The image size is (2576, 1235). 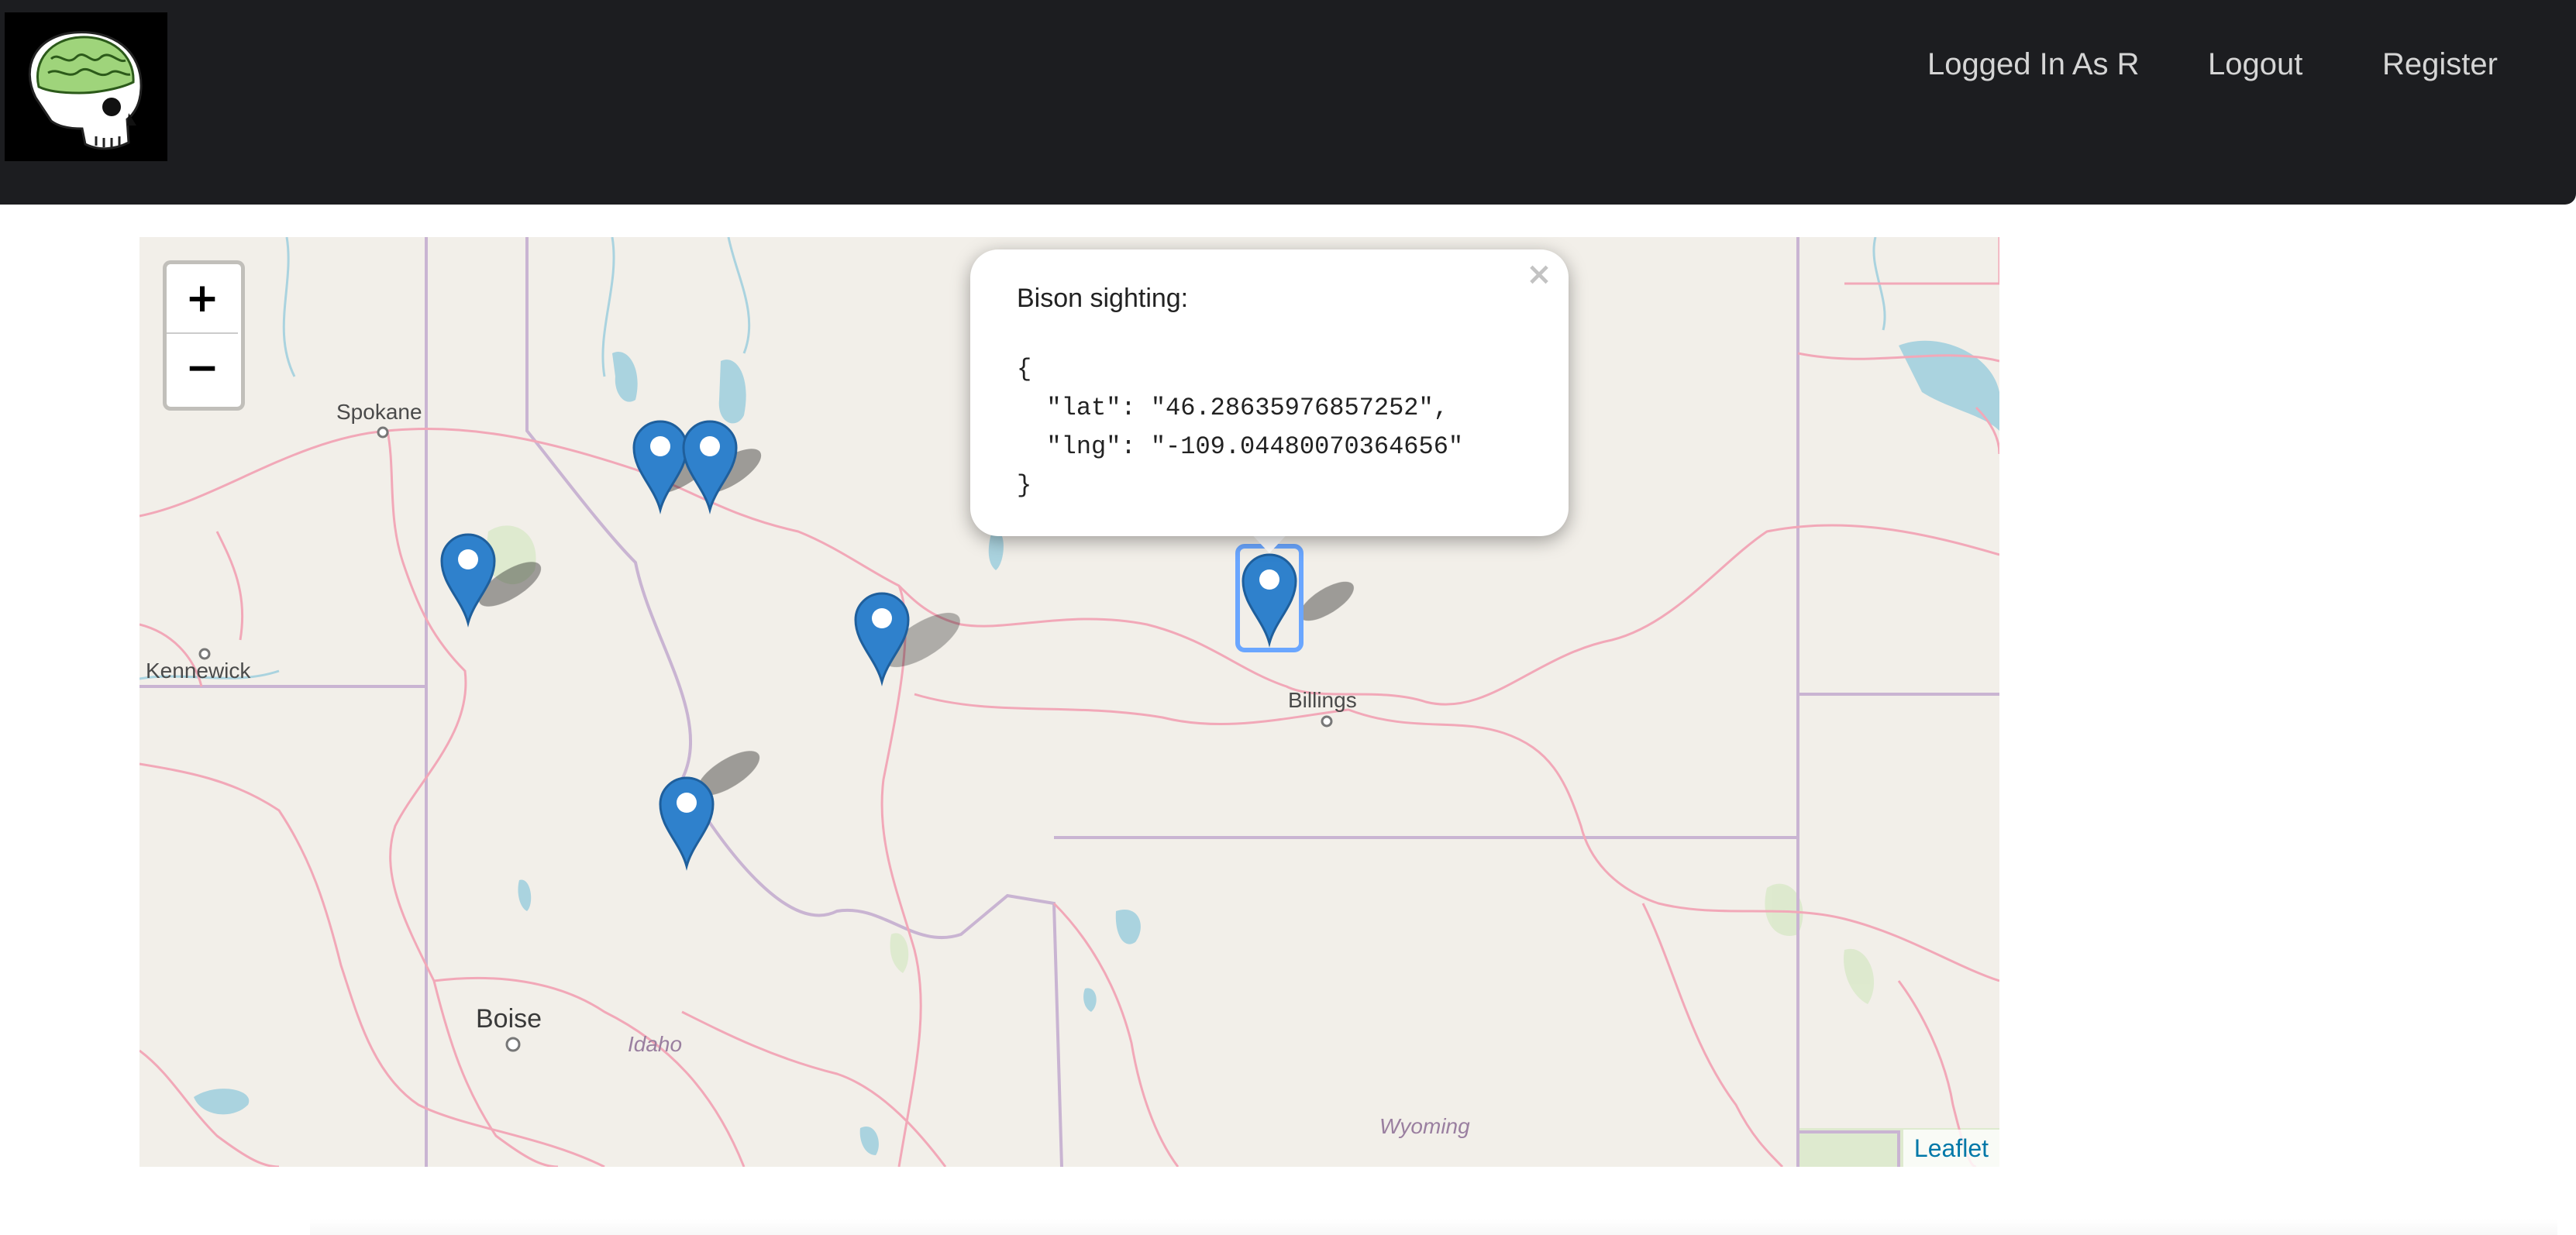 I want to click on nav-register: Register, so click(x=2440, y=64).